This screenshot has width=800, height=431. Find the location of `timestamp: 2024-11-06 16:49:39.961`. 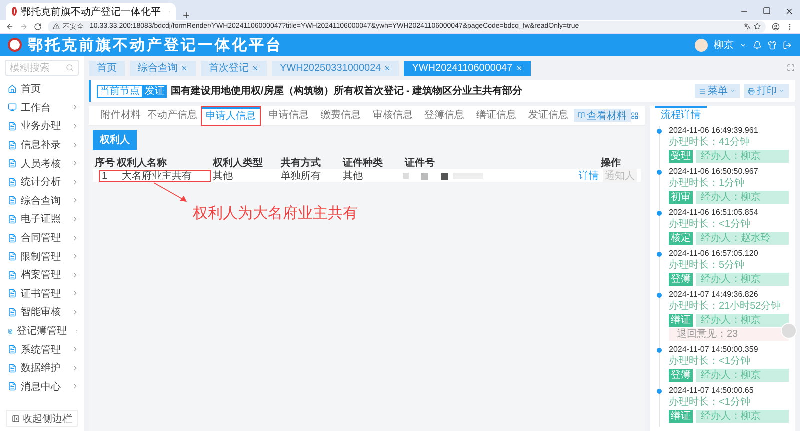

timestamp: 2024-11-06 16:49:39.961 is located at coordinates (714, 131).